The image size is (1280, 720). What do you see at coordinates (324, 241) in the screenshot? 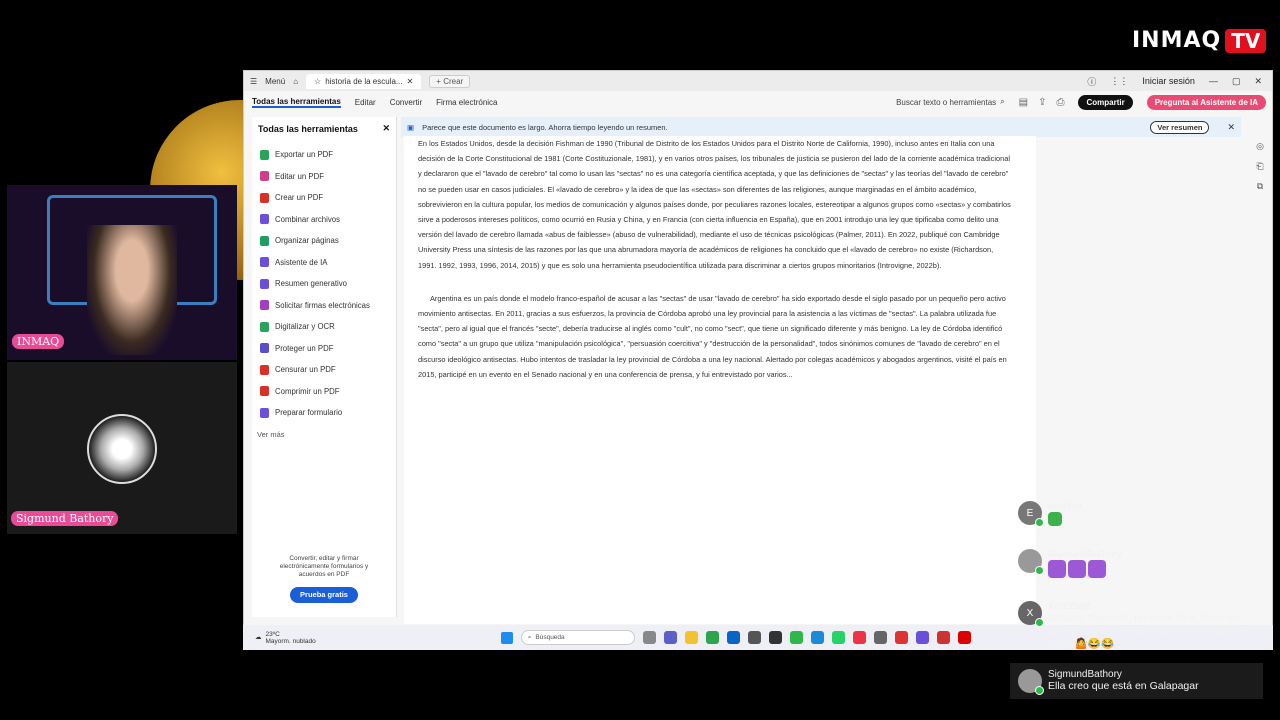
I see `tool-item: Organizar páginas` at bounding box center [324, 241].